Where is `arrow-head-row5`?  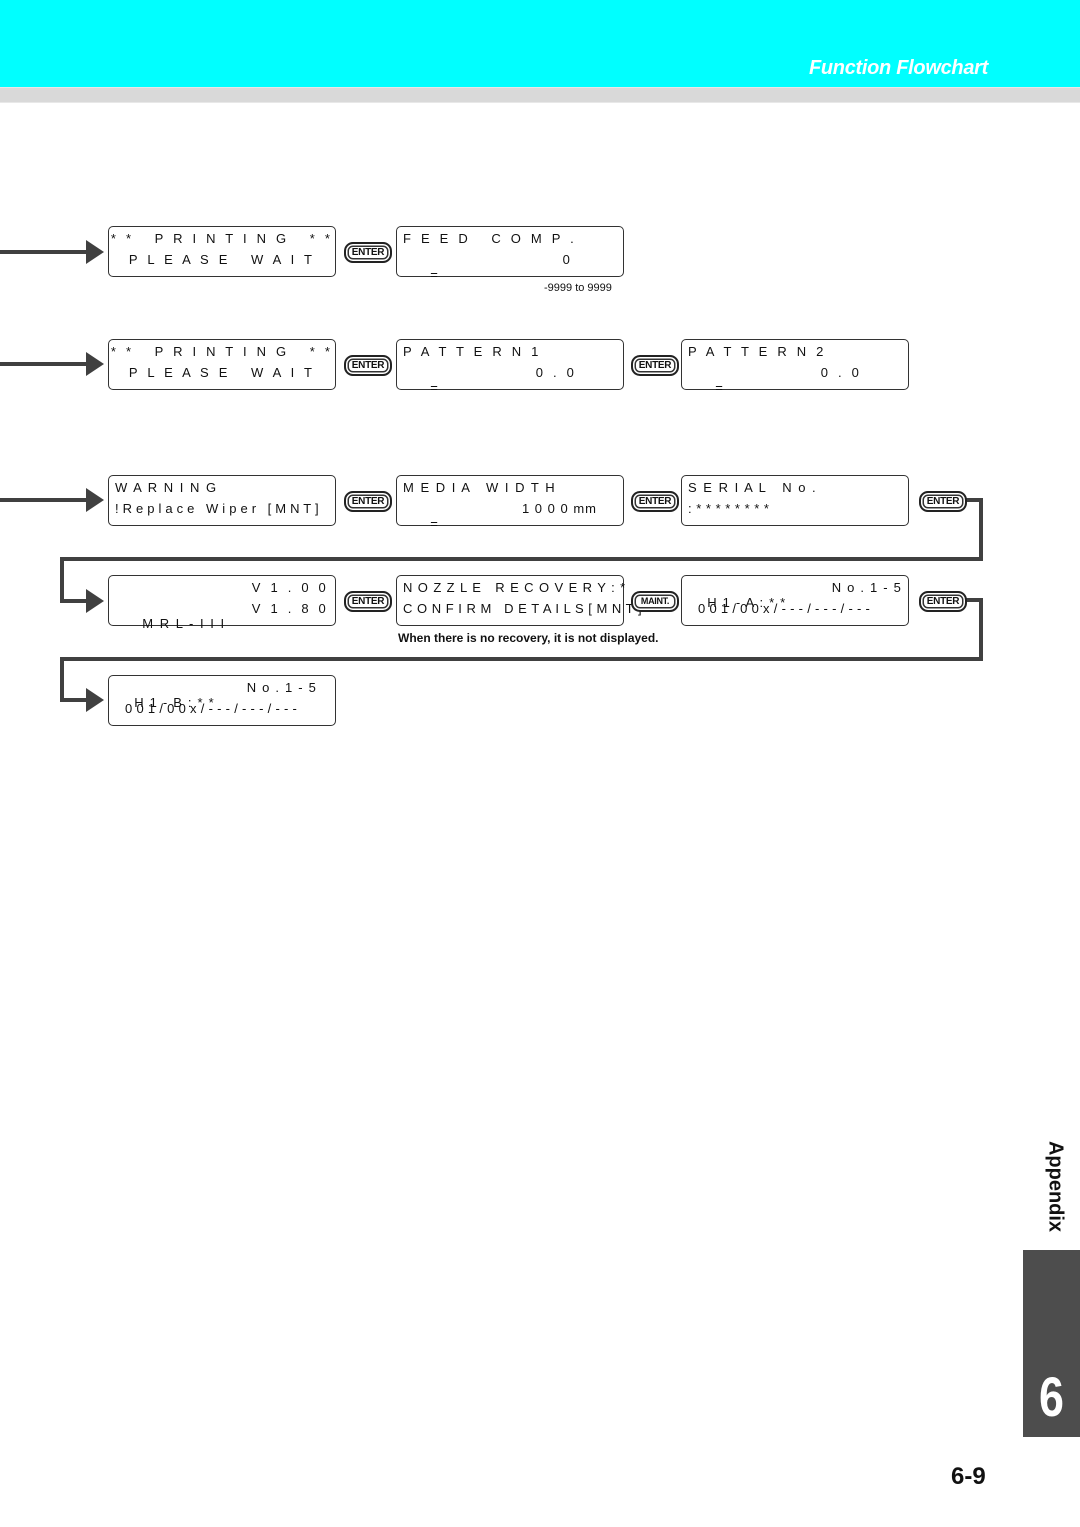
arrow-head-row5 is located at coordinates (95, 700).